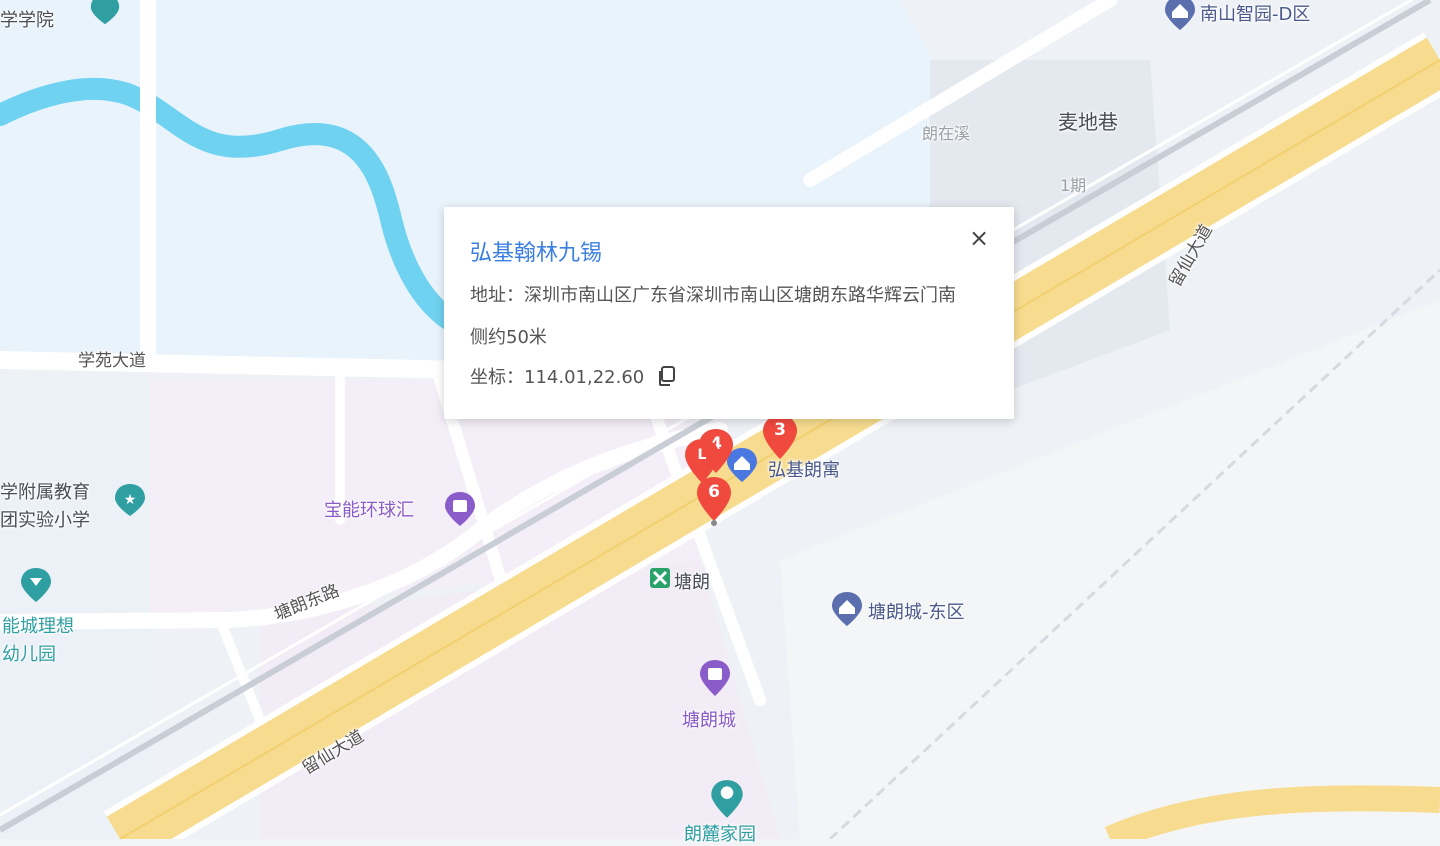  I want to click on copy-icon, so click(667, 376).